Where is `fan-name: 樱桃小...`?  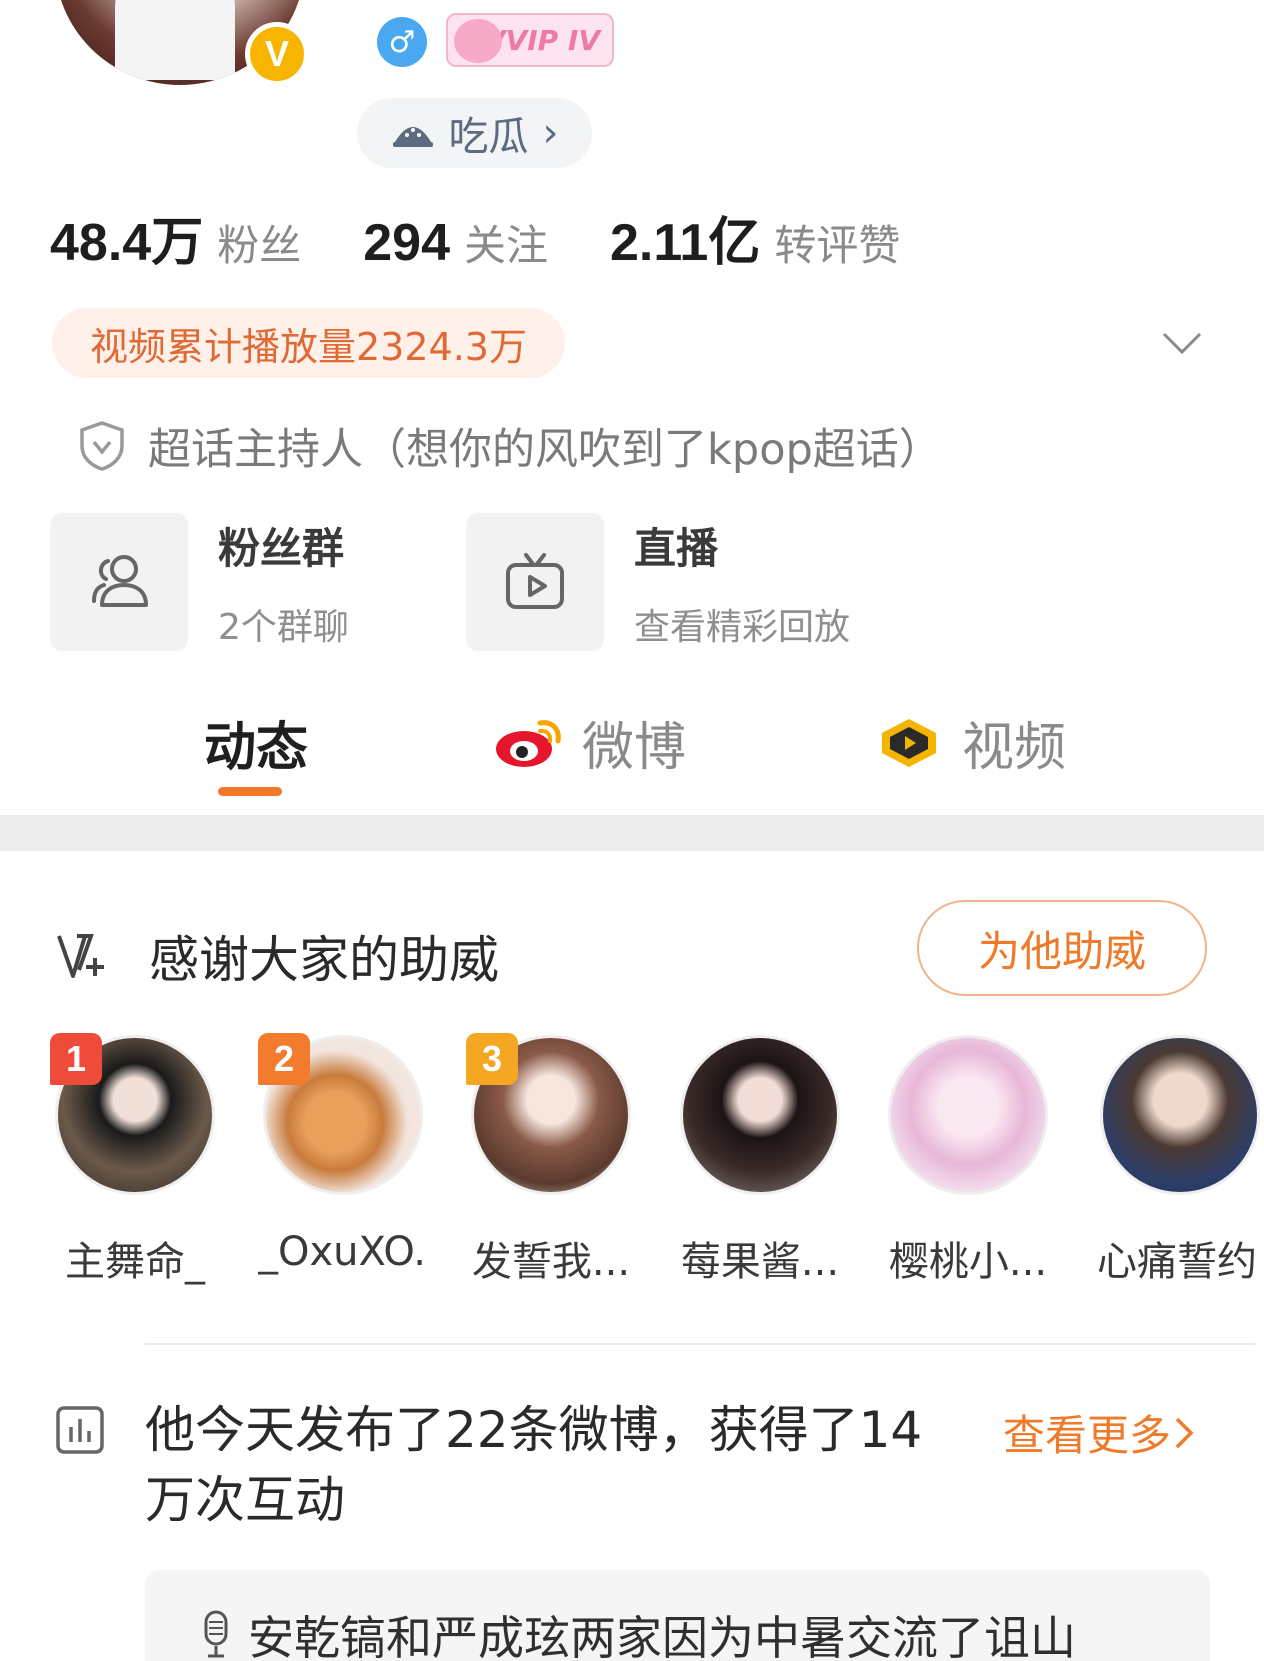
fan-name: 樱桃小... is located at coordinates (968, 1262).